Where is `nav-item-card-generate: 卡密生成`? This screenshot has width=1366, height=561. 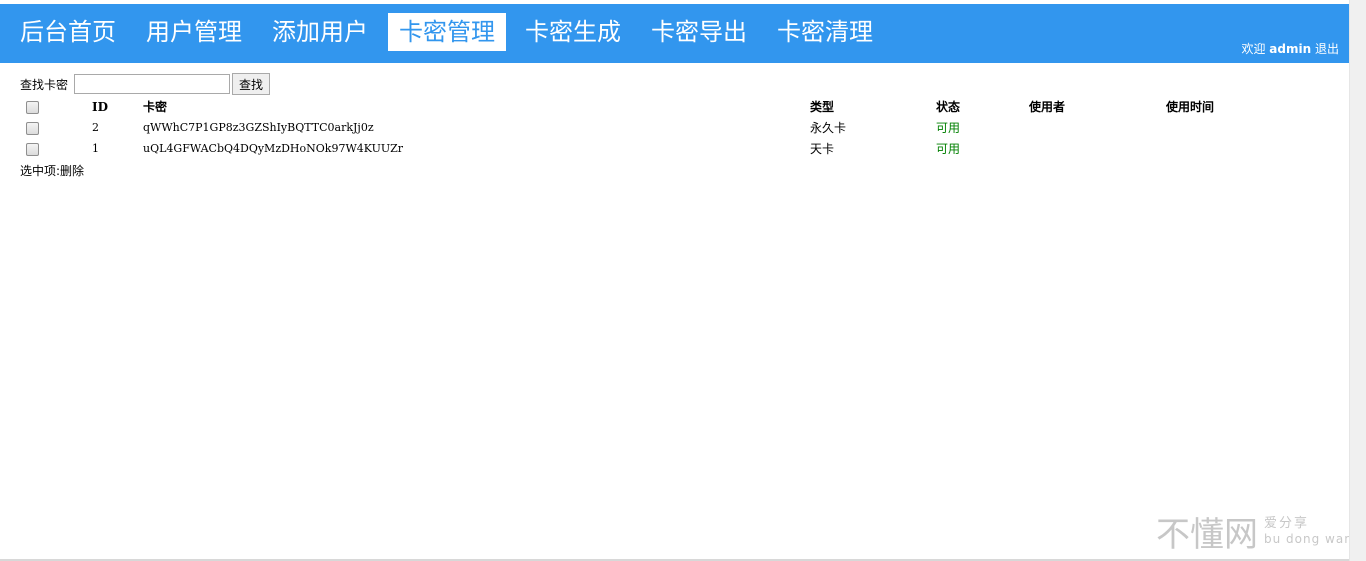 nav-item-card-generate: 卡密生成 is located at coordinates (573, 32).